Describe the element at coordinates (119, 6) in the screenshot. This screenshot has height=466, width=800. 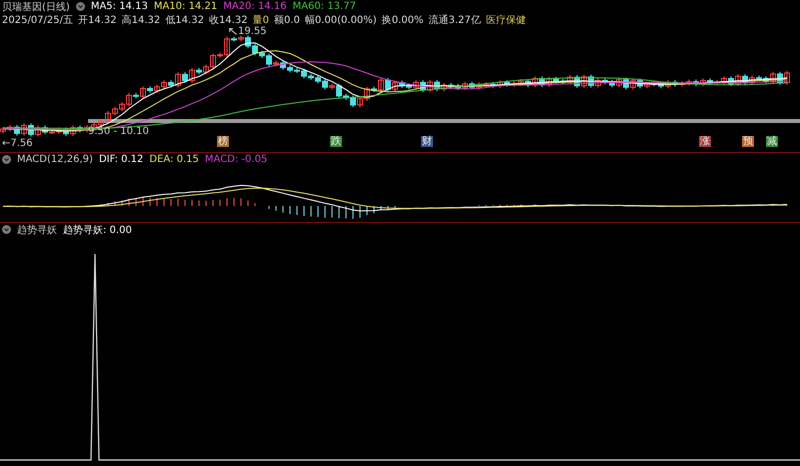
I see `moving-average-value: MA5: 14.13` at that location.